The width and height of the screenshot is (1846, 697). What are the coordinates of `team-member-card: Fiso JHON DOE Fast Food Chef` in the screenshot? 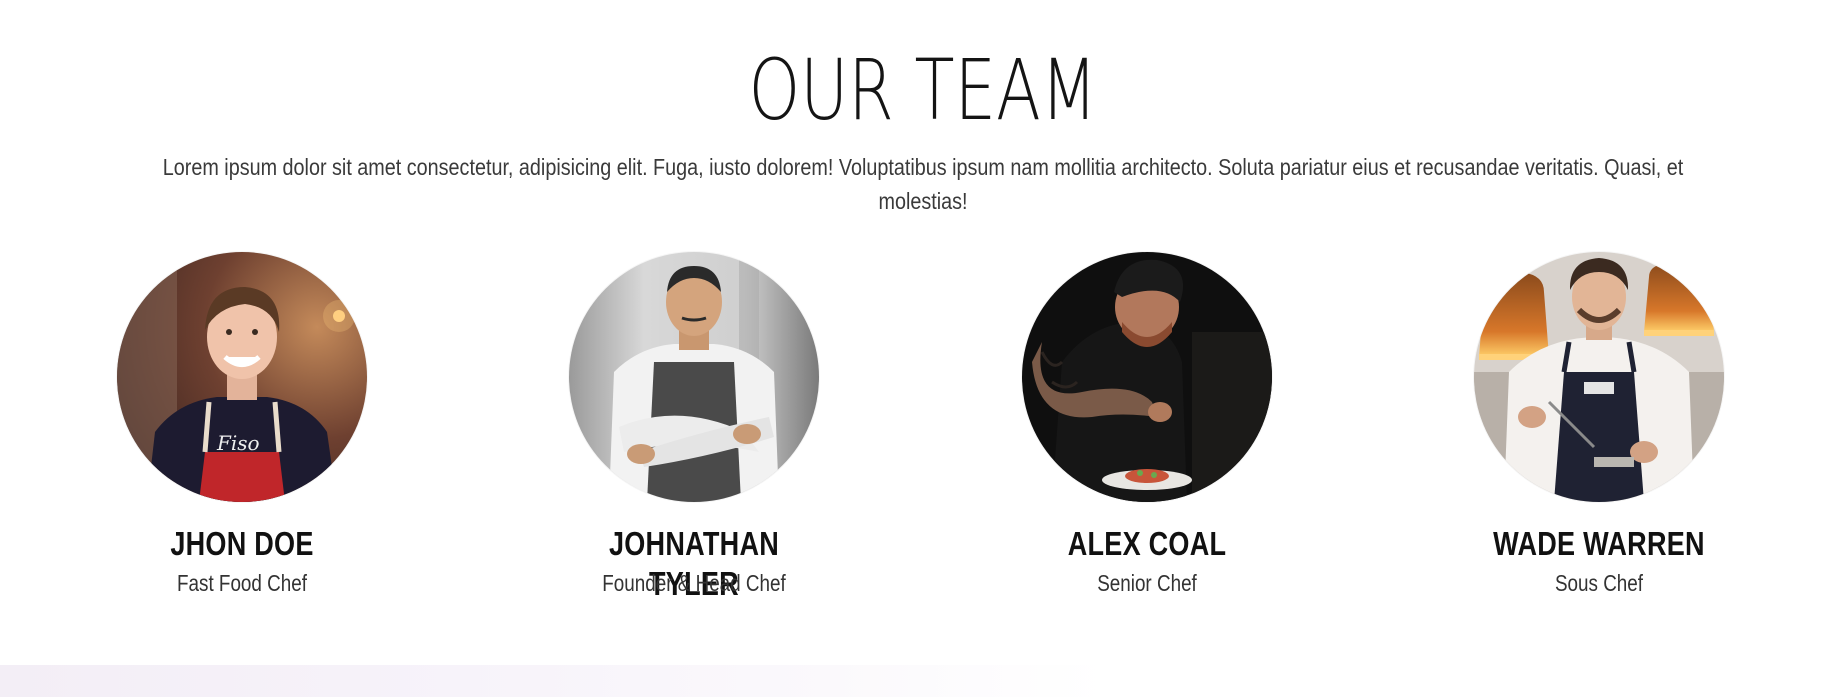 It's located at (242, 432).